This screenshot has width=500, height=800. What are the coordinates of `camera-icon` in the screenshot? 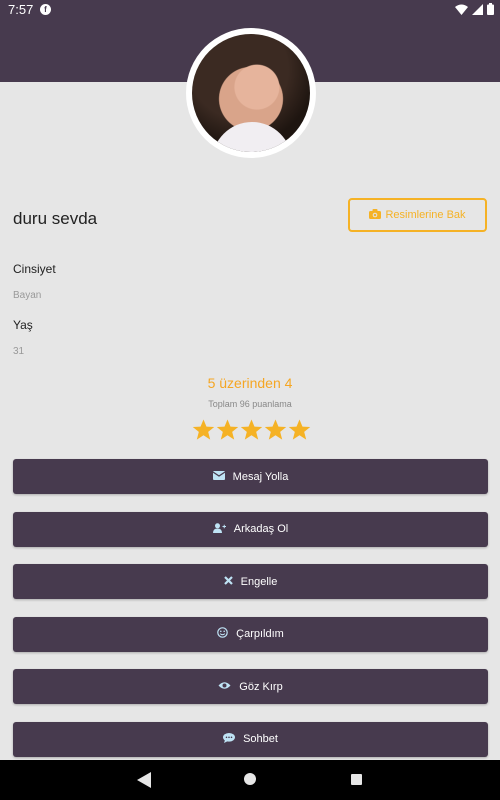 It's located at (375, 215).